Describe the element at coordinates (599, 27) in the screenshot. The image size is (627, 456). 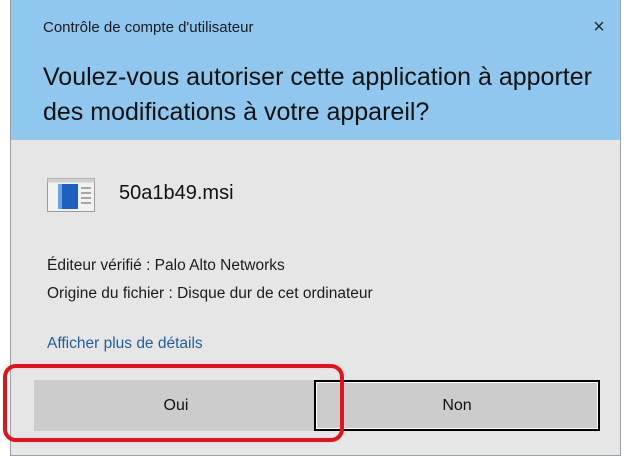
I see `close-icon: ×` at that location.